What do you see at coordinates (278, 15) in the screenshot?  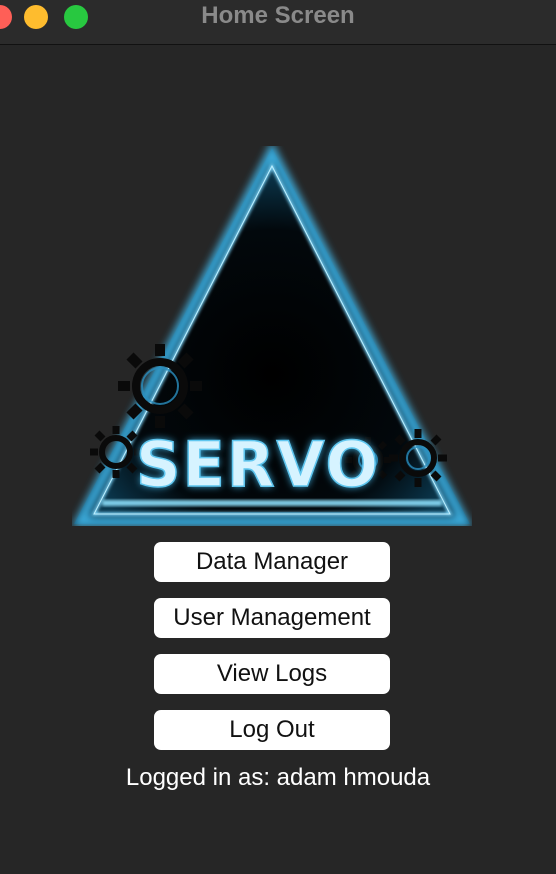 I see `window-title: Home Screen` at bounding box center [278, 15].